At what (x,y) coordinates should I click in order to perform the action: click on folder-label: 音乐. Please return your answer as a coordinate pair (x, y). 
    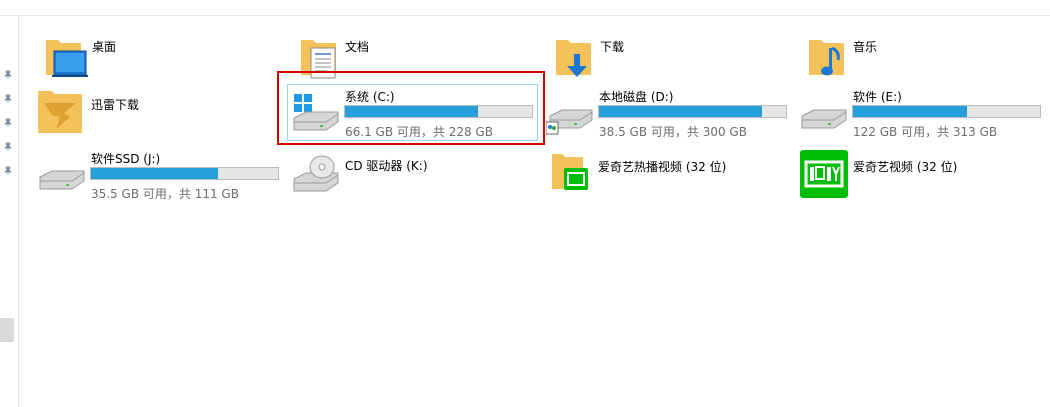
    Looking at the image, I should click on (865, 47).